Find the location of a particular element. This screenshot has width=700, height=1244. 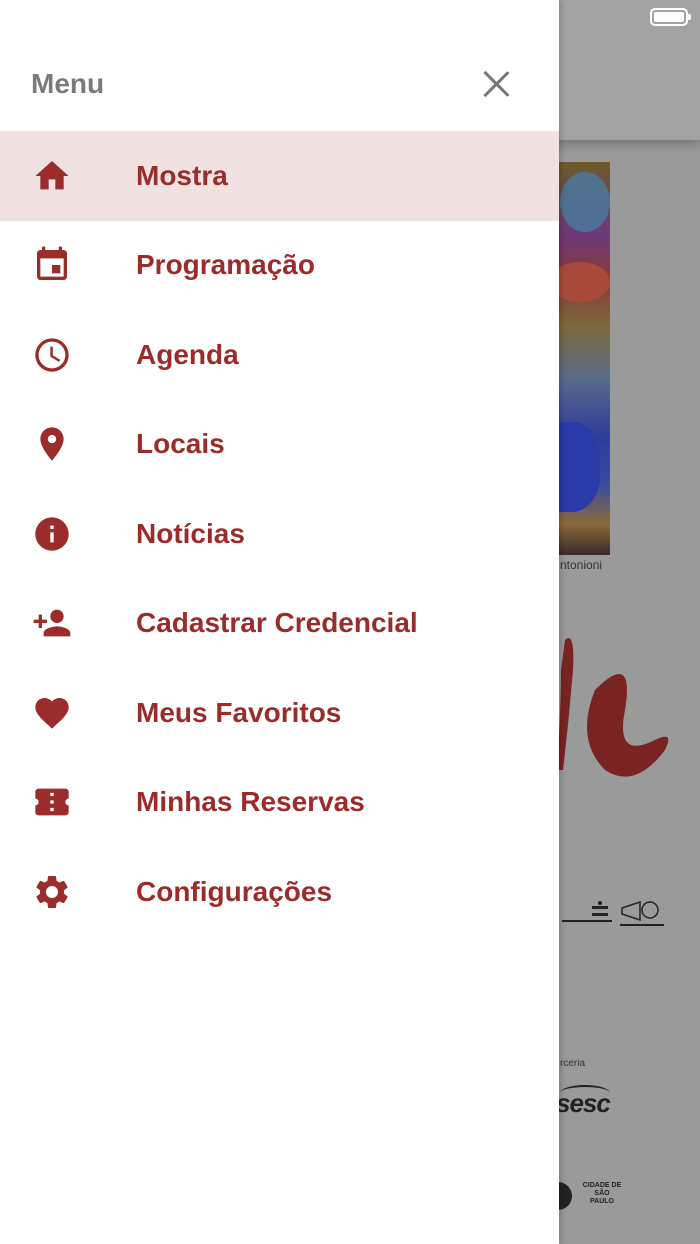

battery-icon is located at coordinates (670, 17).